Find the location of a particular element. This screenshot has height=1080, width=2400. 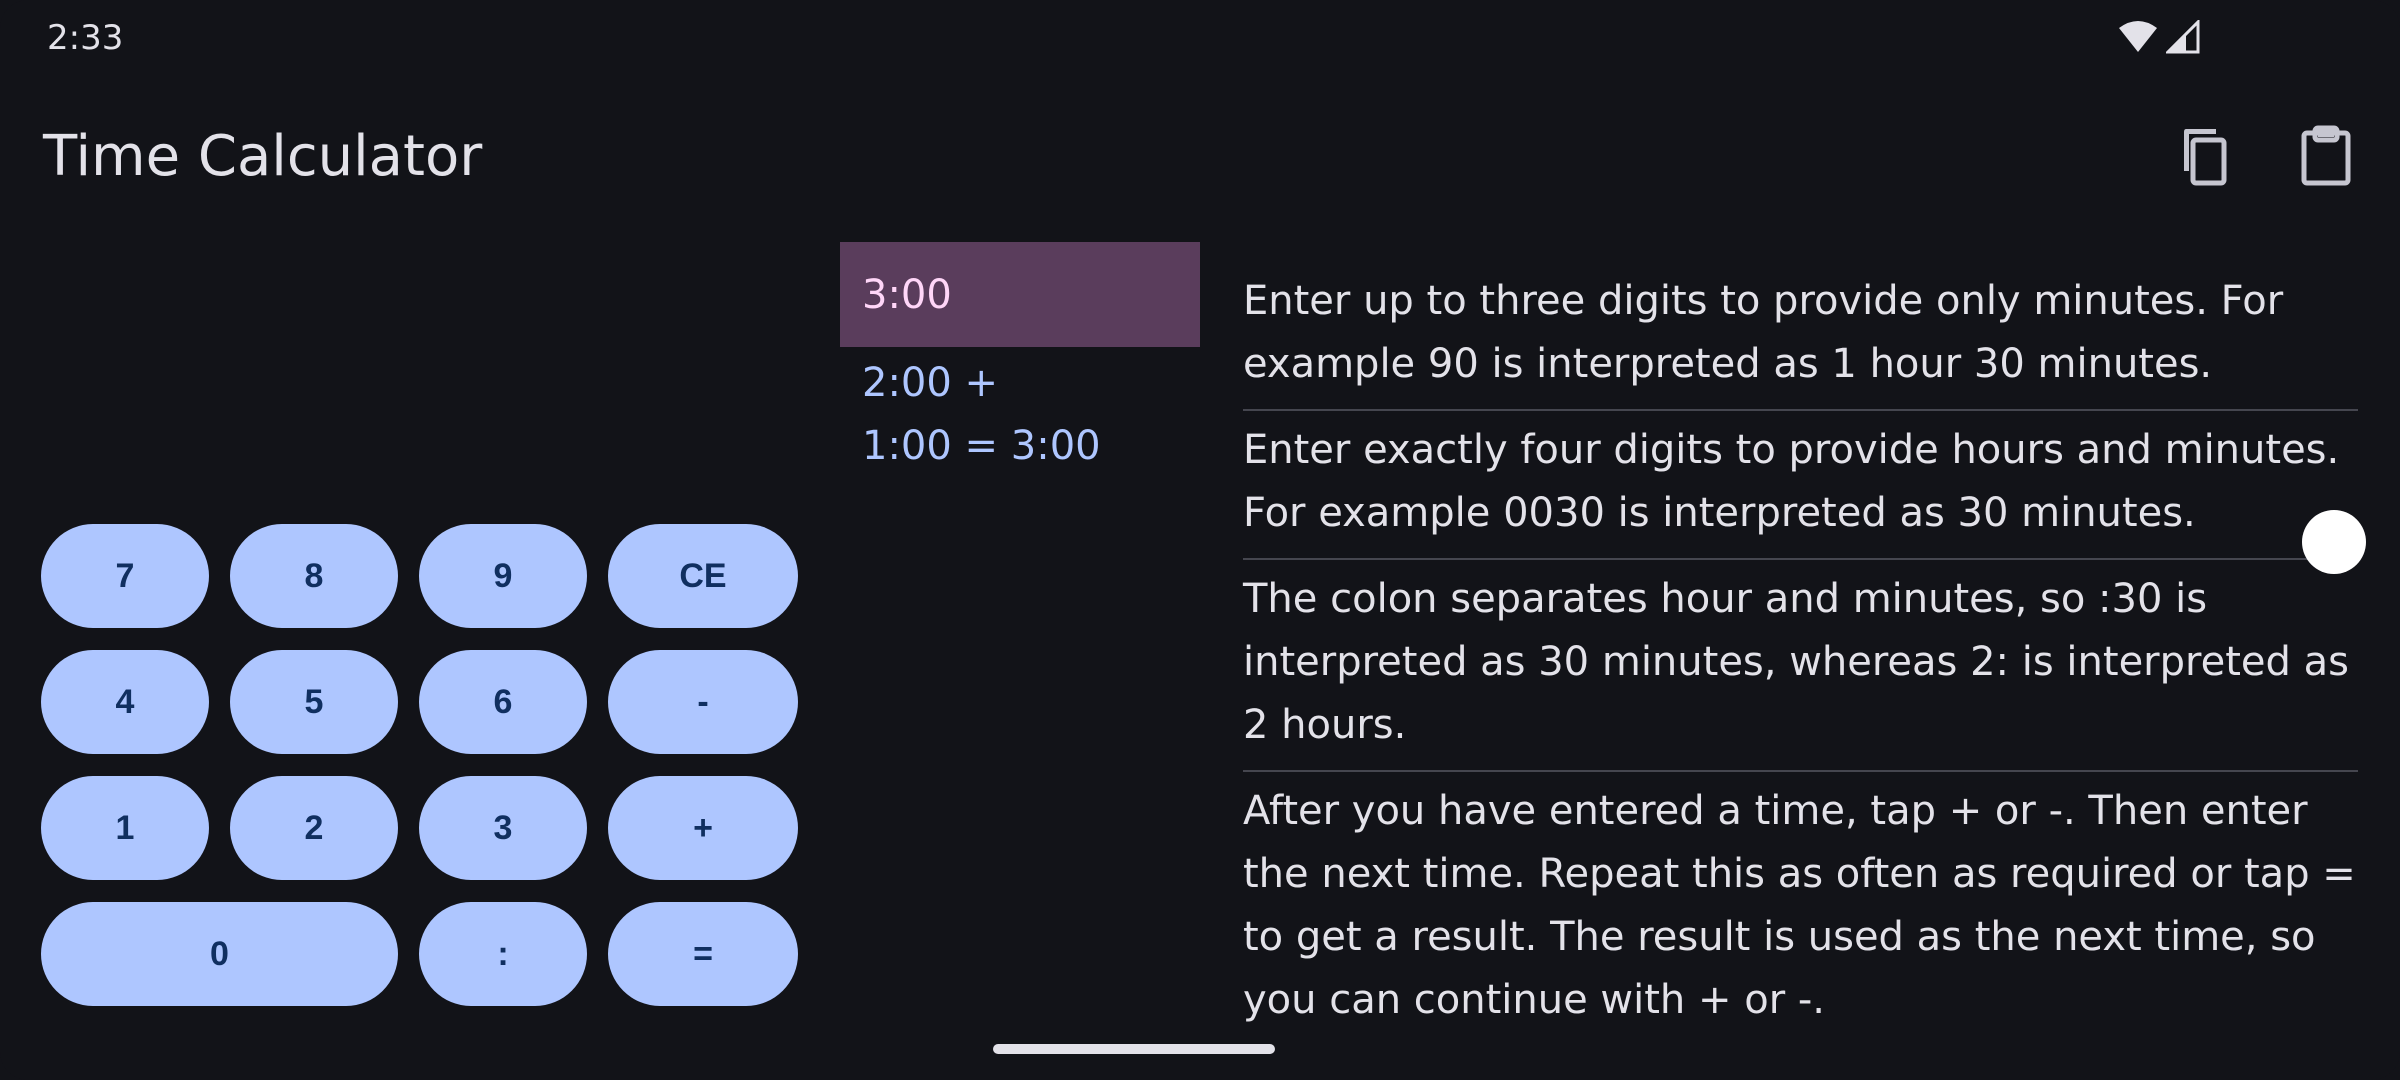

copy-button is located at coordinates (2200, 158).